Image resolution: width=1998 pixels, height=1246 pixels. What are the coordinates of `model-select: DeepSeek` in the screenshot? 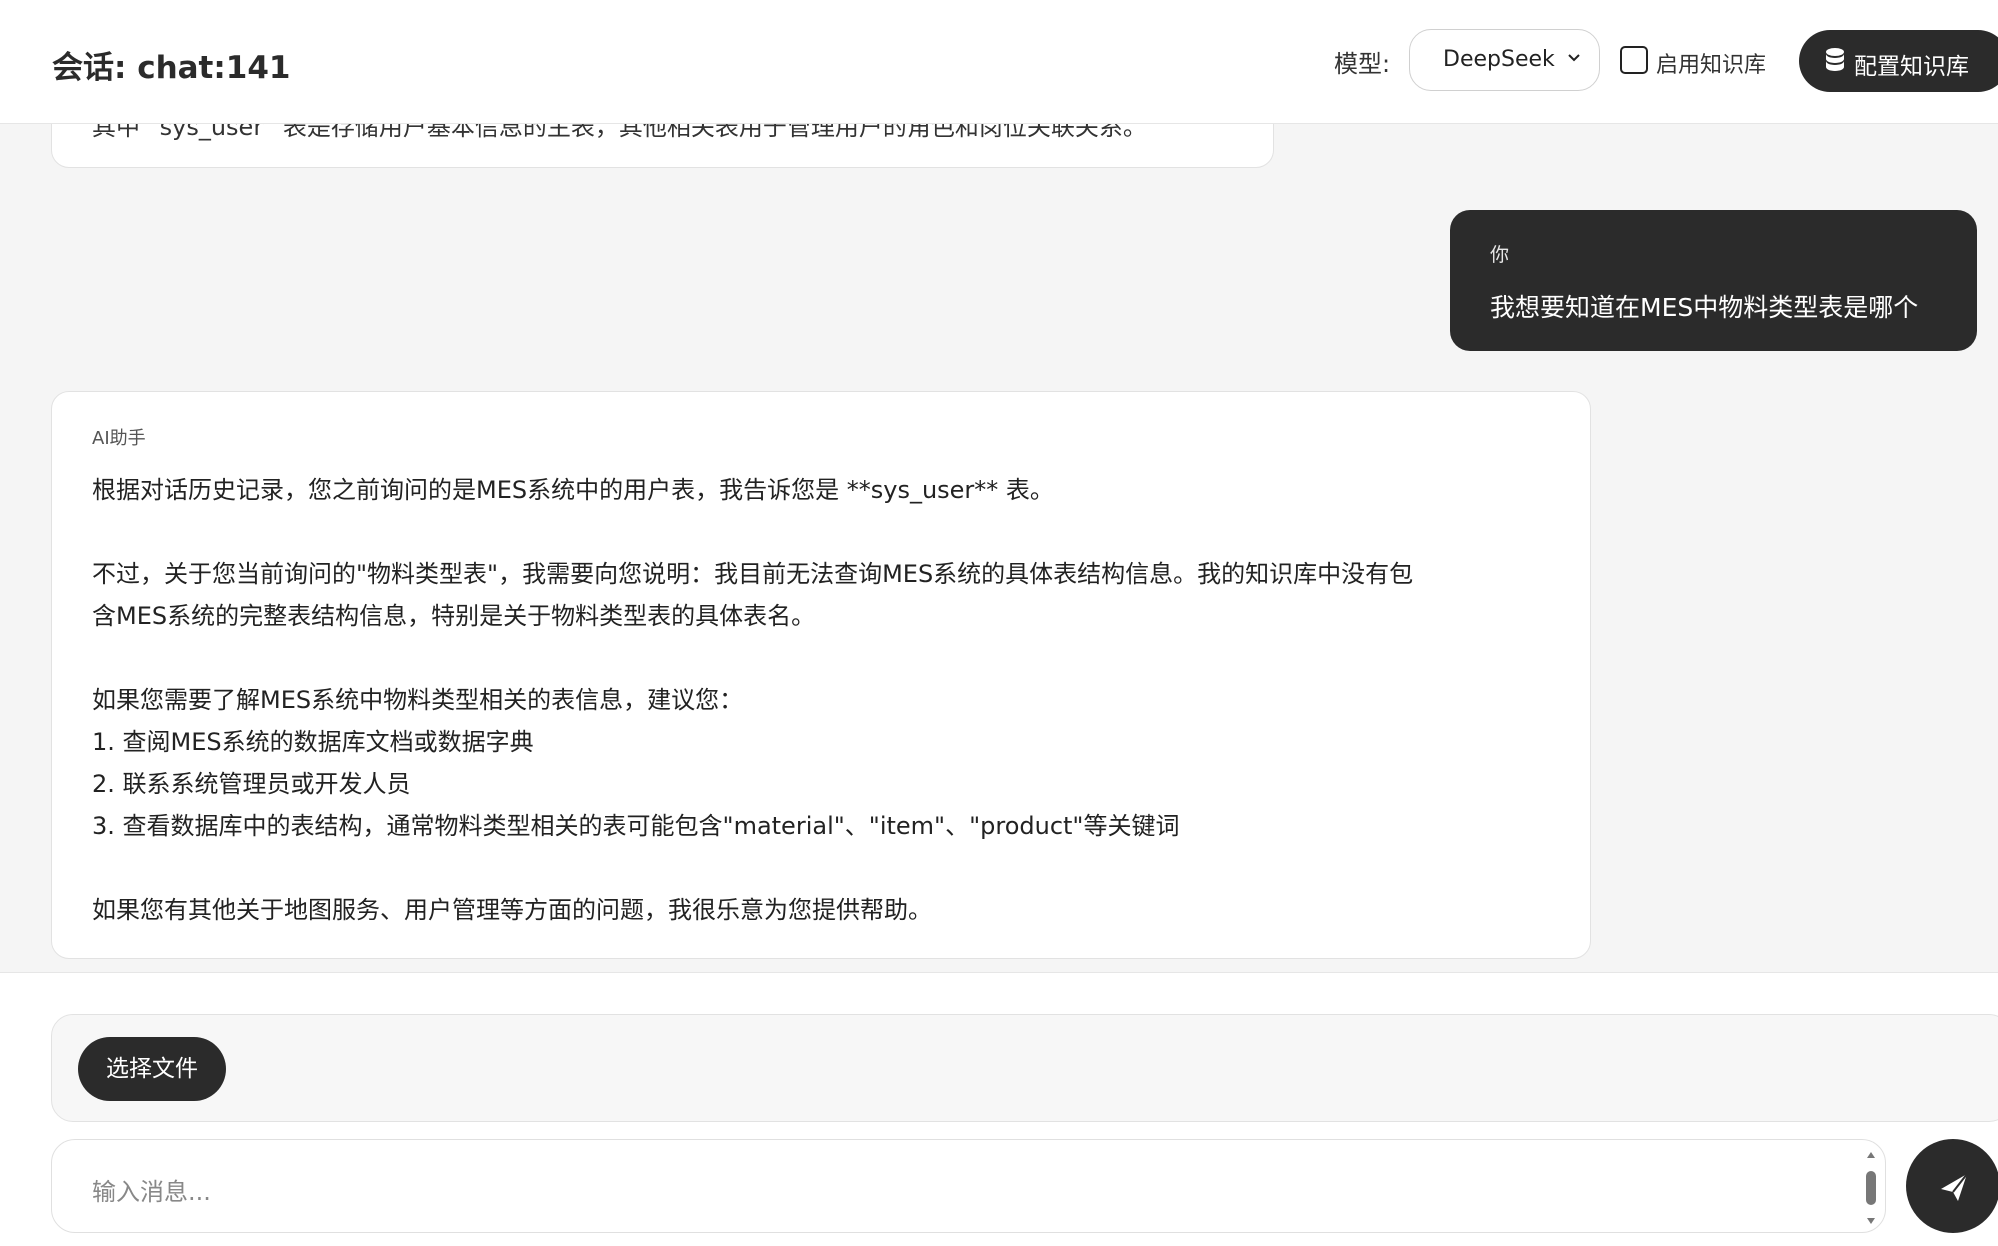 It's located at (1504, 60).